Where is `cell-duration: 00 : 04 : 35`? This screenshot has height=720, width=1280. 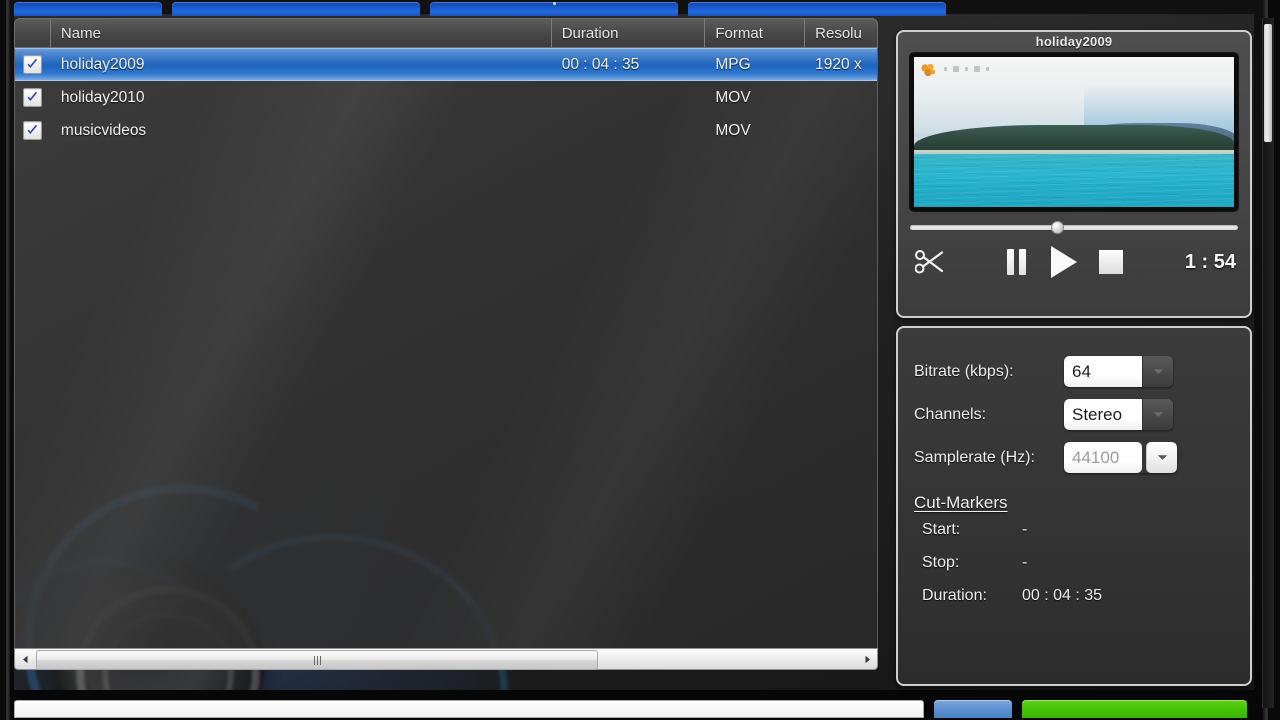 cell-duration: 00 : 04 : 35 is located at coordinates (600, 64).